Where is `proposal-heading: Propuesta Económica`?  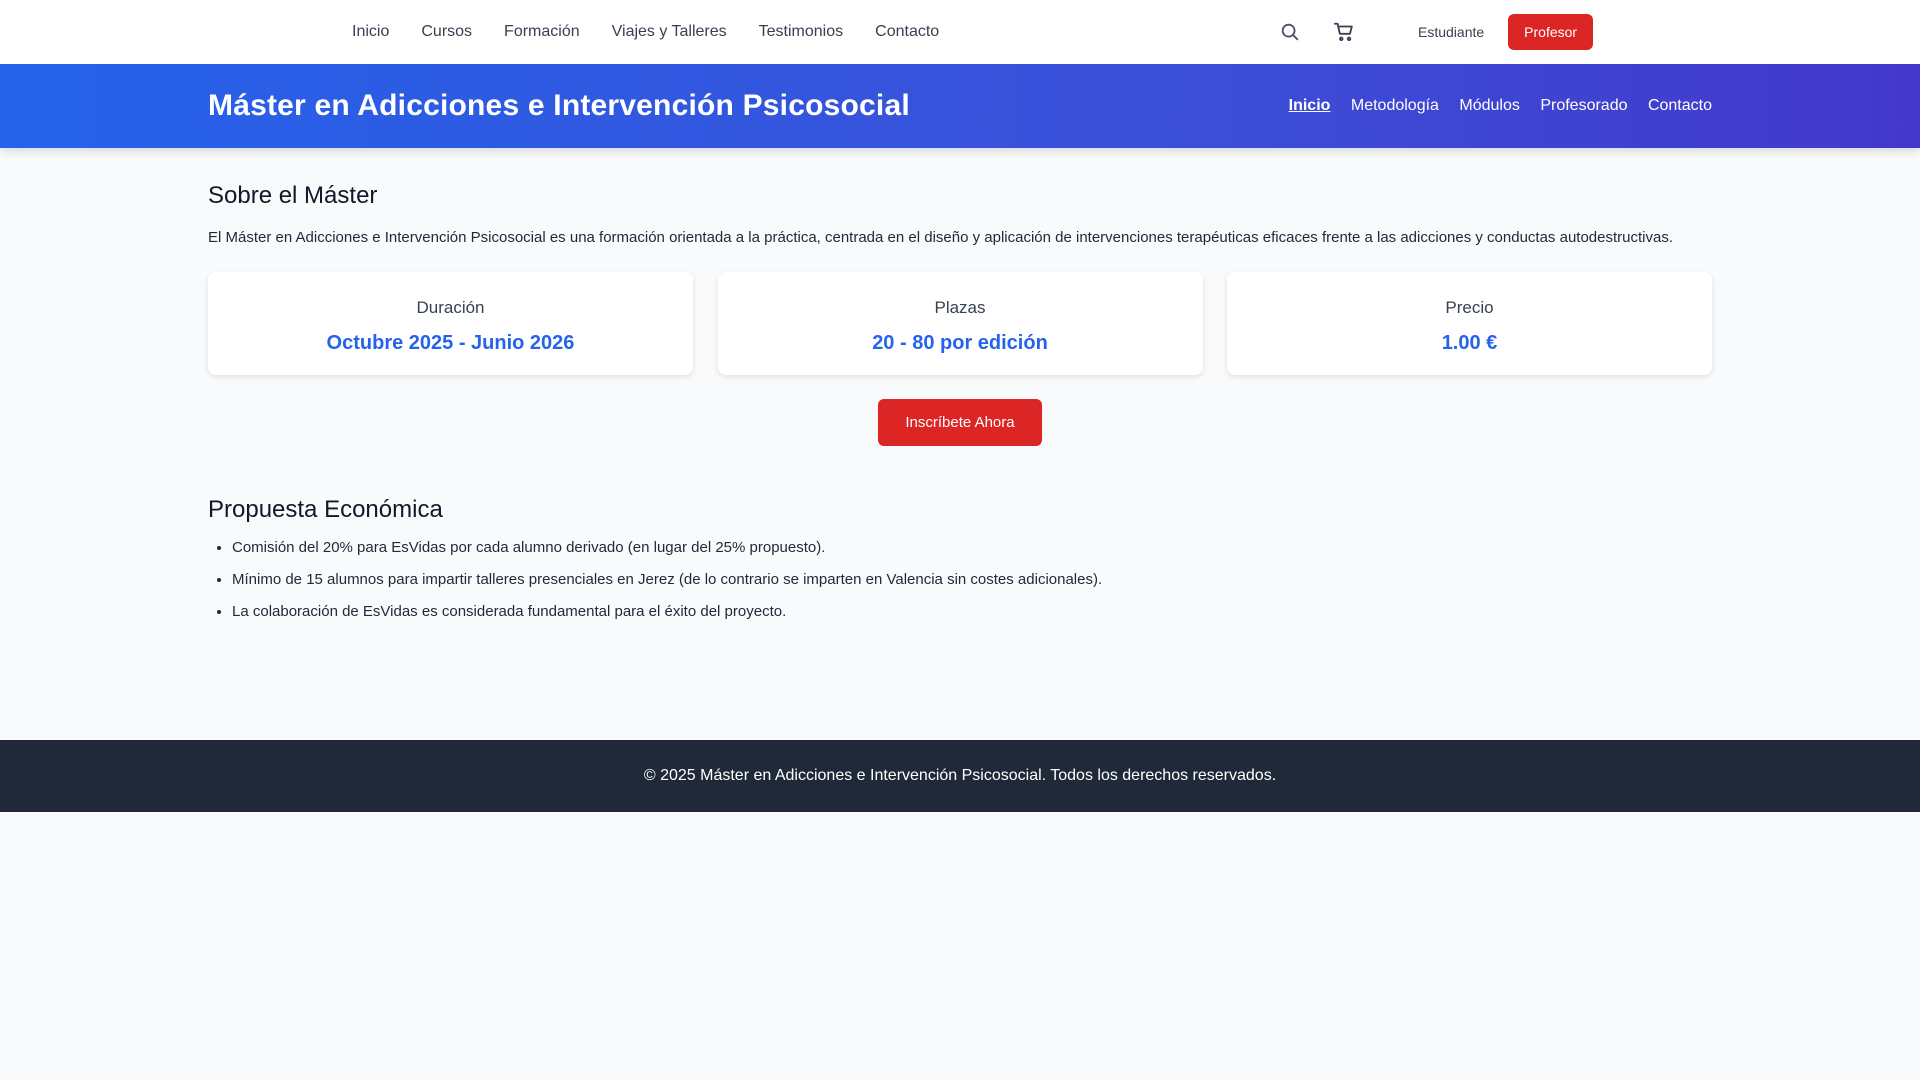 proposal-heading: Propuesta Económica is located at coordinates (325, 509).